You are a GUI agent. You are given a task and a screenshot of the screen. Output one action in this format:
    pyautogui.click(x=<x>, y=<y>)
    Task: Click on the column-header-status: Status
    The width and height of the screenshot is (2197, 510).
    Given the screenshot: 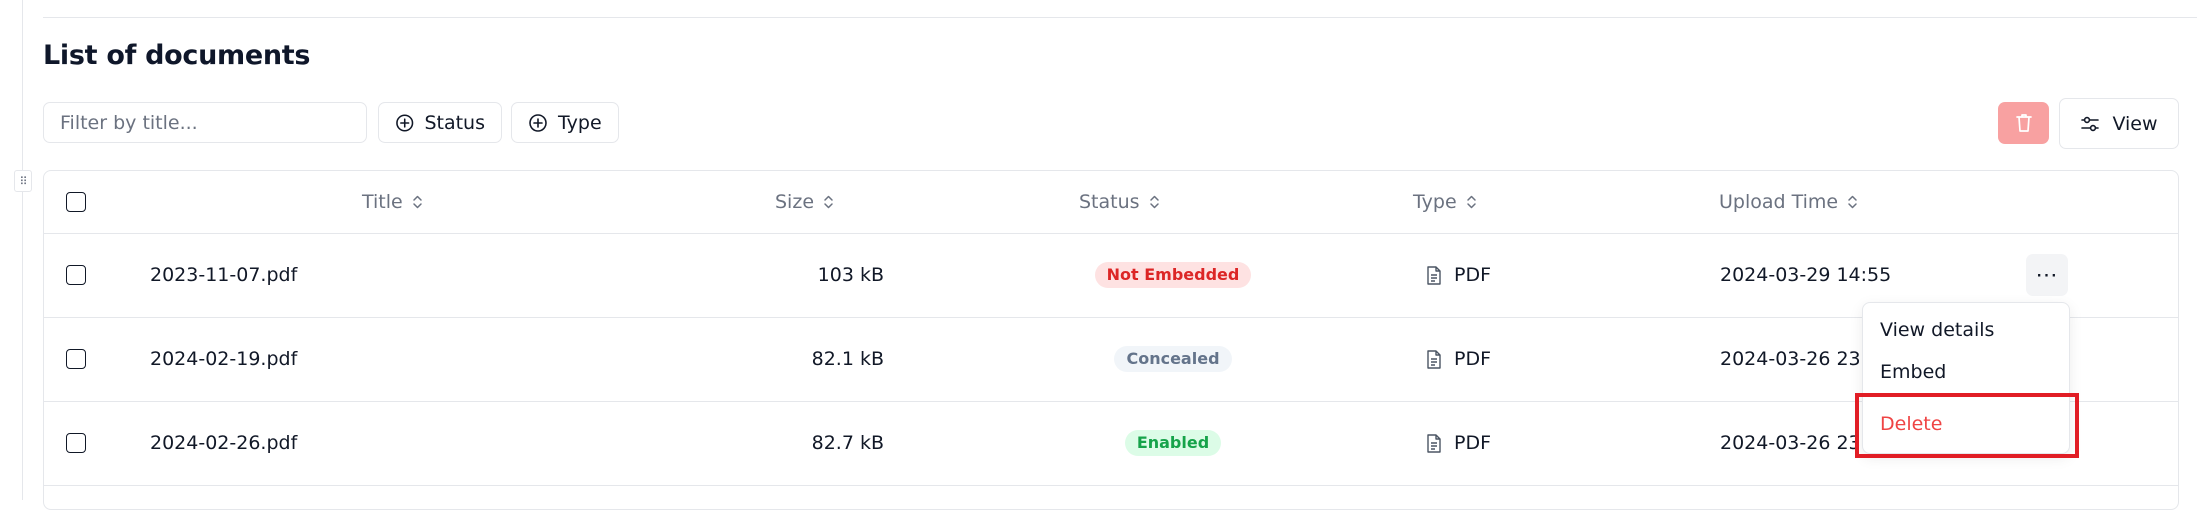 What is the action you would take?
    pyautogui.click(x=1119, y=202)
    